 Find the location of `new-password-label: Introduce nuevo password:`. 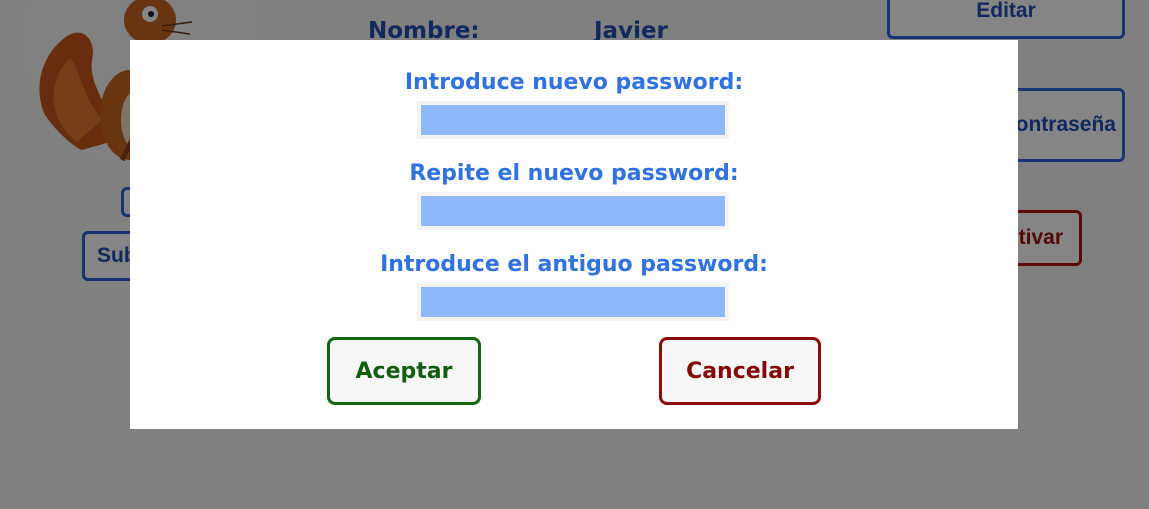

new-password-label: Introduce nuevo password: is located at coordinates (574, 82).